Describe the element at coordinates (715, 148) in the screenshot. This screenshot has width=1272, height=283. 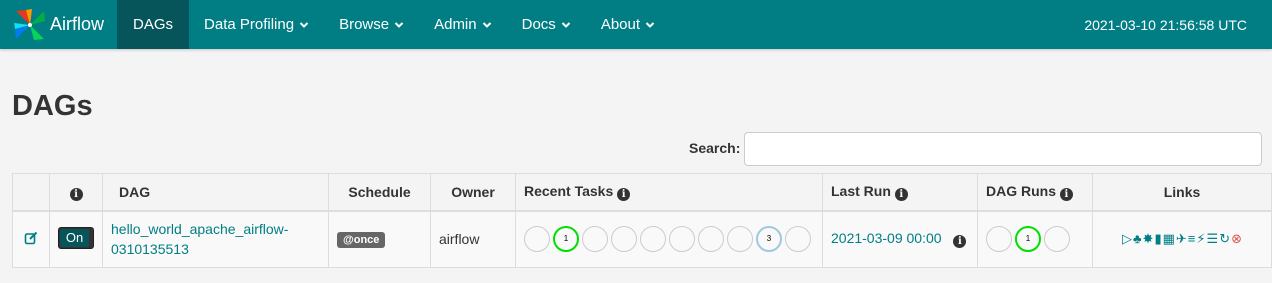
I see `search-label: Search:` at that location.